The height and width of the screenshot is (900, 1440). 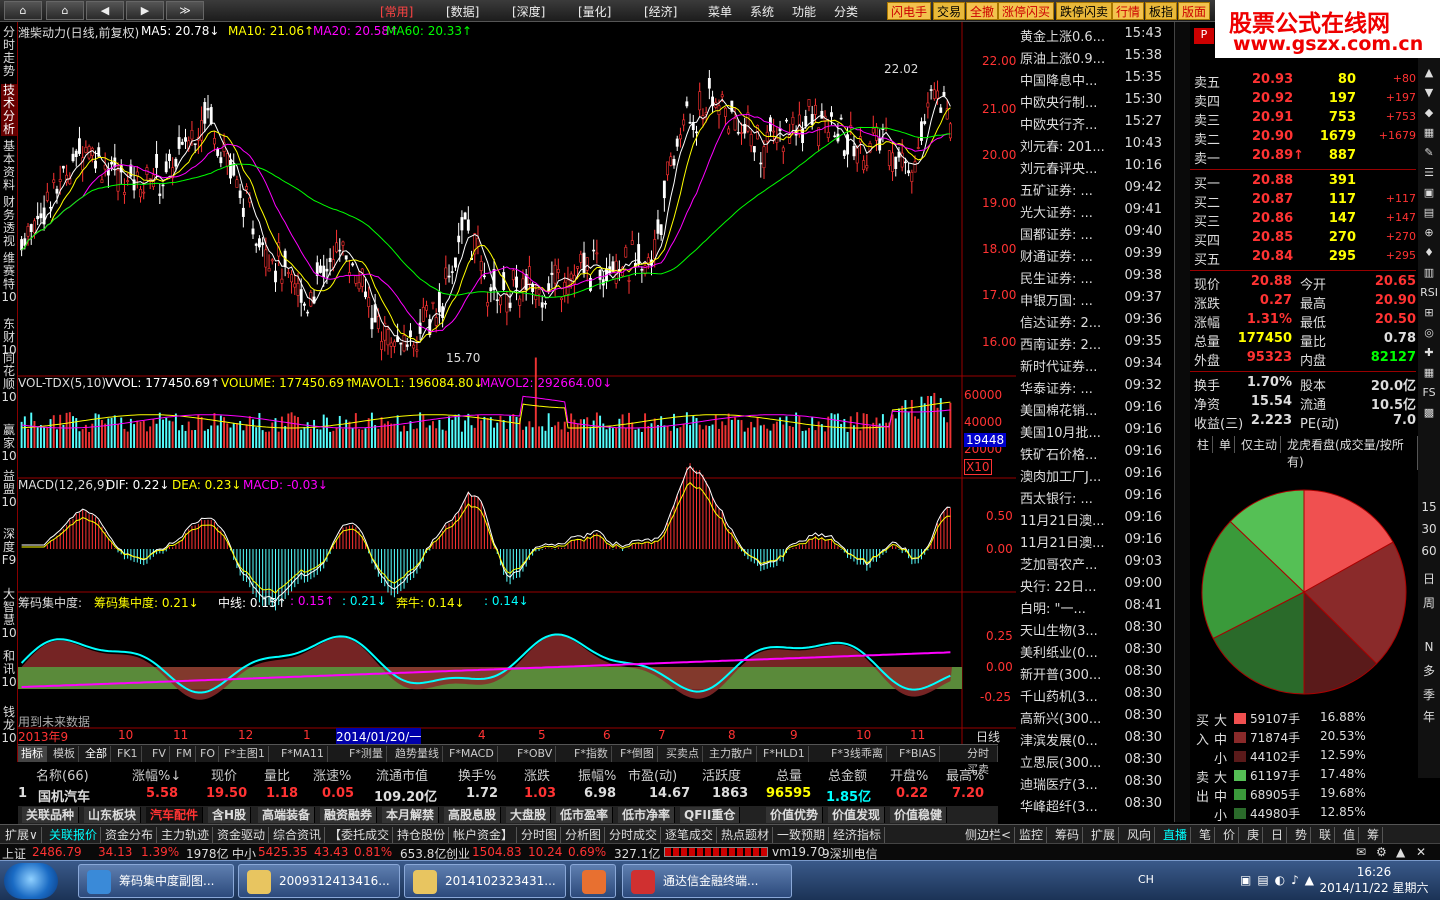 What do you see at coordinates (690, 835) in the screenshot?
I see `func-tab-12: 逐笔成交` at bounding box center [690, 835].